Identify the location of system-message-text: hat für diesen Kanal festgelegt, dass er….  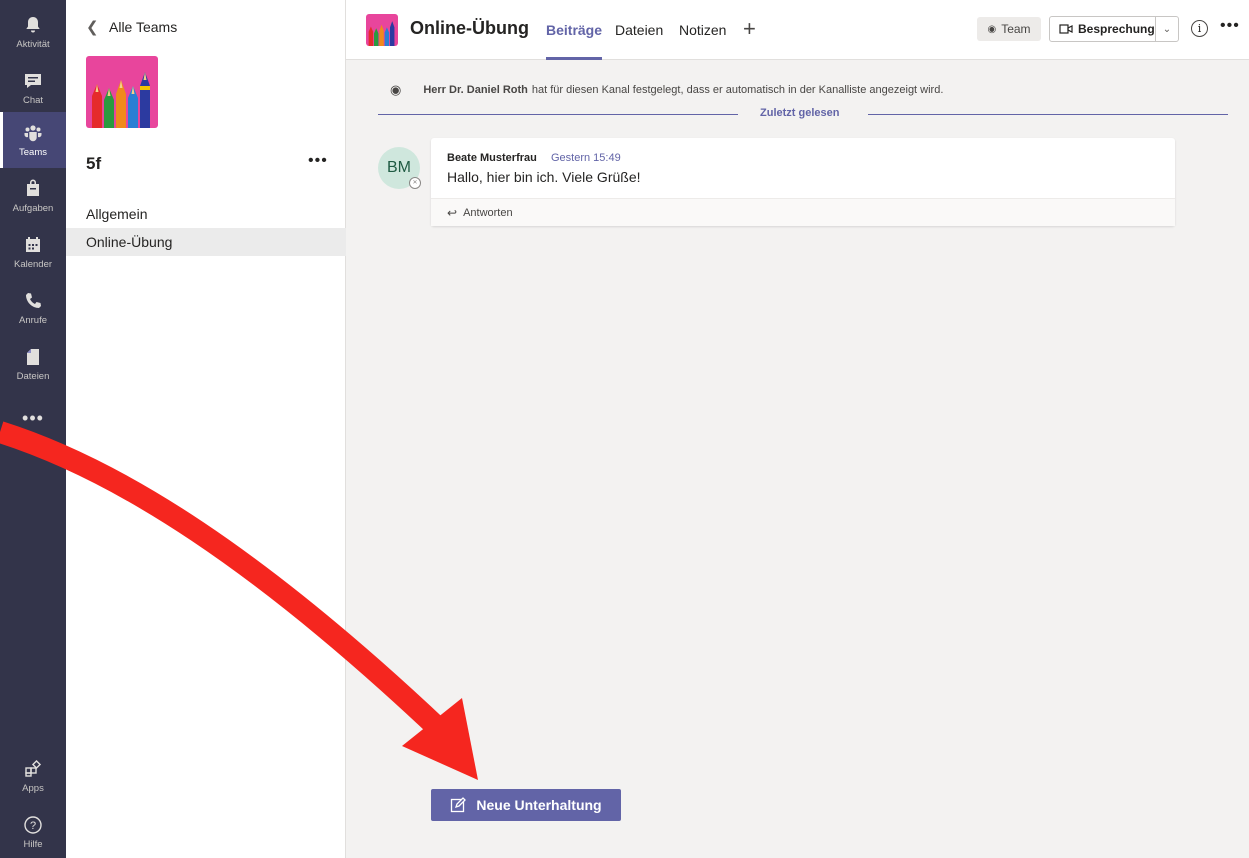
(737, 90).